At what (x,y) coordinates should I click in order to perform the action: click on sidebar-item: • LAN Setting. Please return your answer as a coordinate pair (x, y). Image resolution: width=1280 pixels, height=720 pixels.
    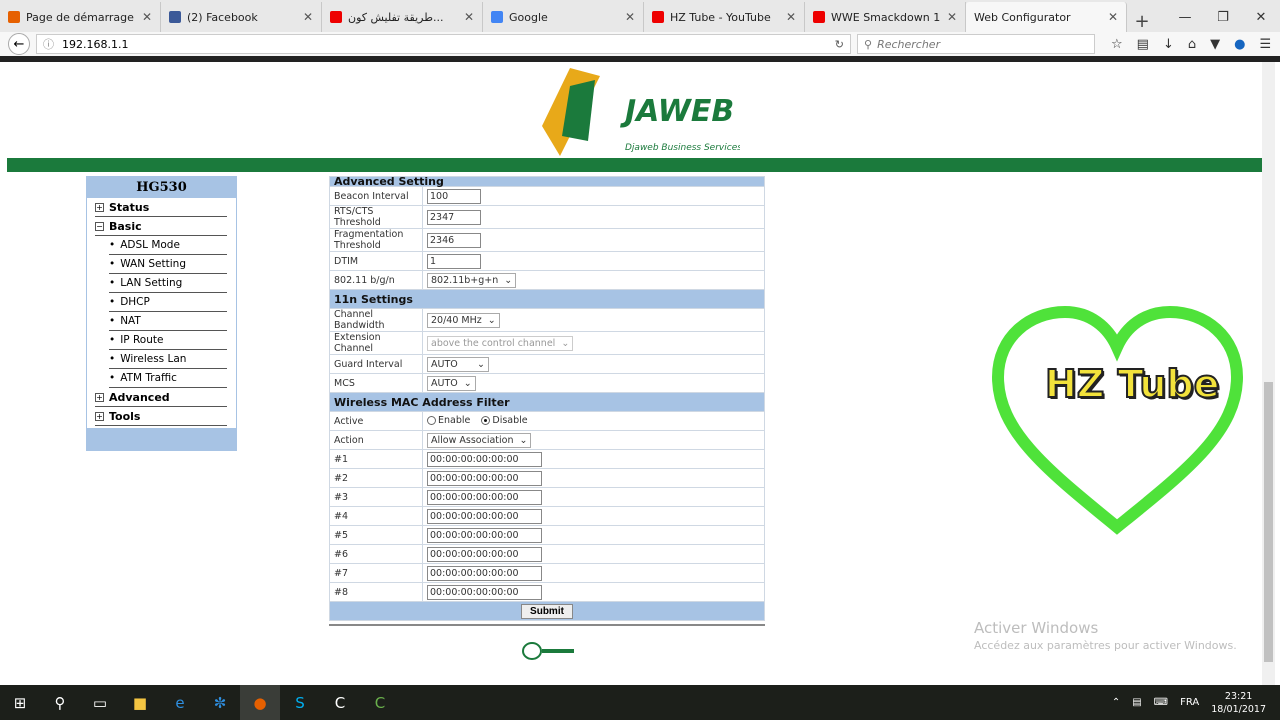
    Looking at the image, I should click on (168, 283).